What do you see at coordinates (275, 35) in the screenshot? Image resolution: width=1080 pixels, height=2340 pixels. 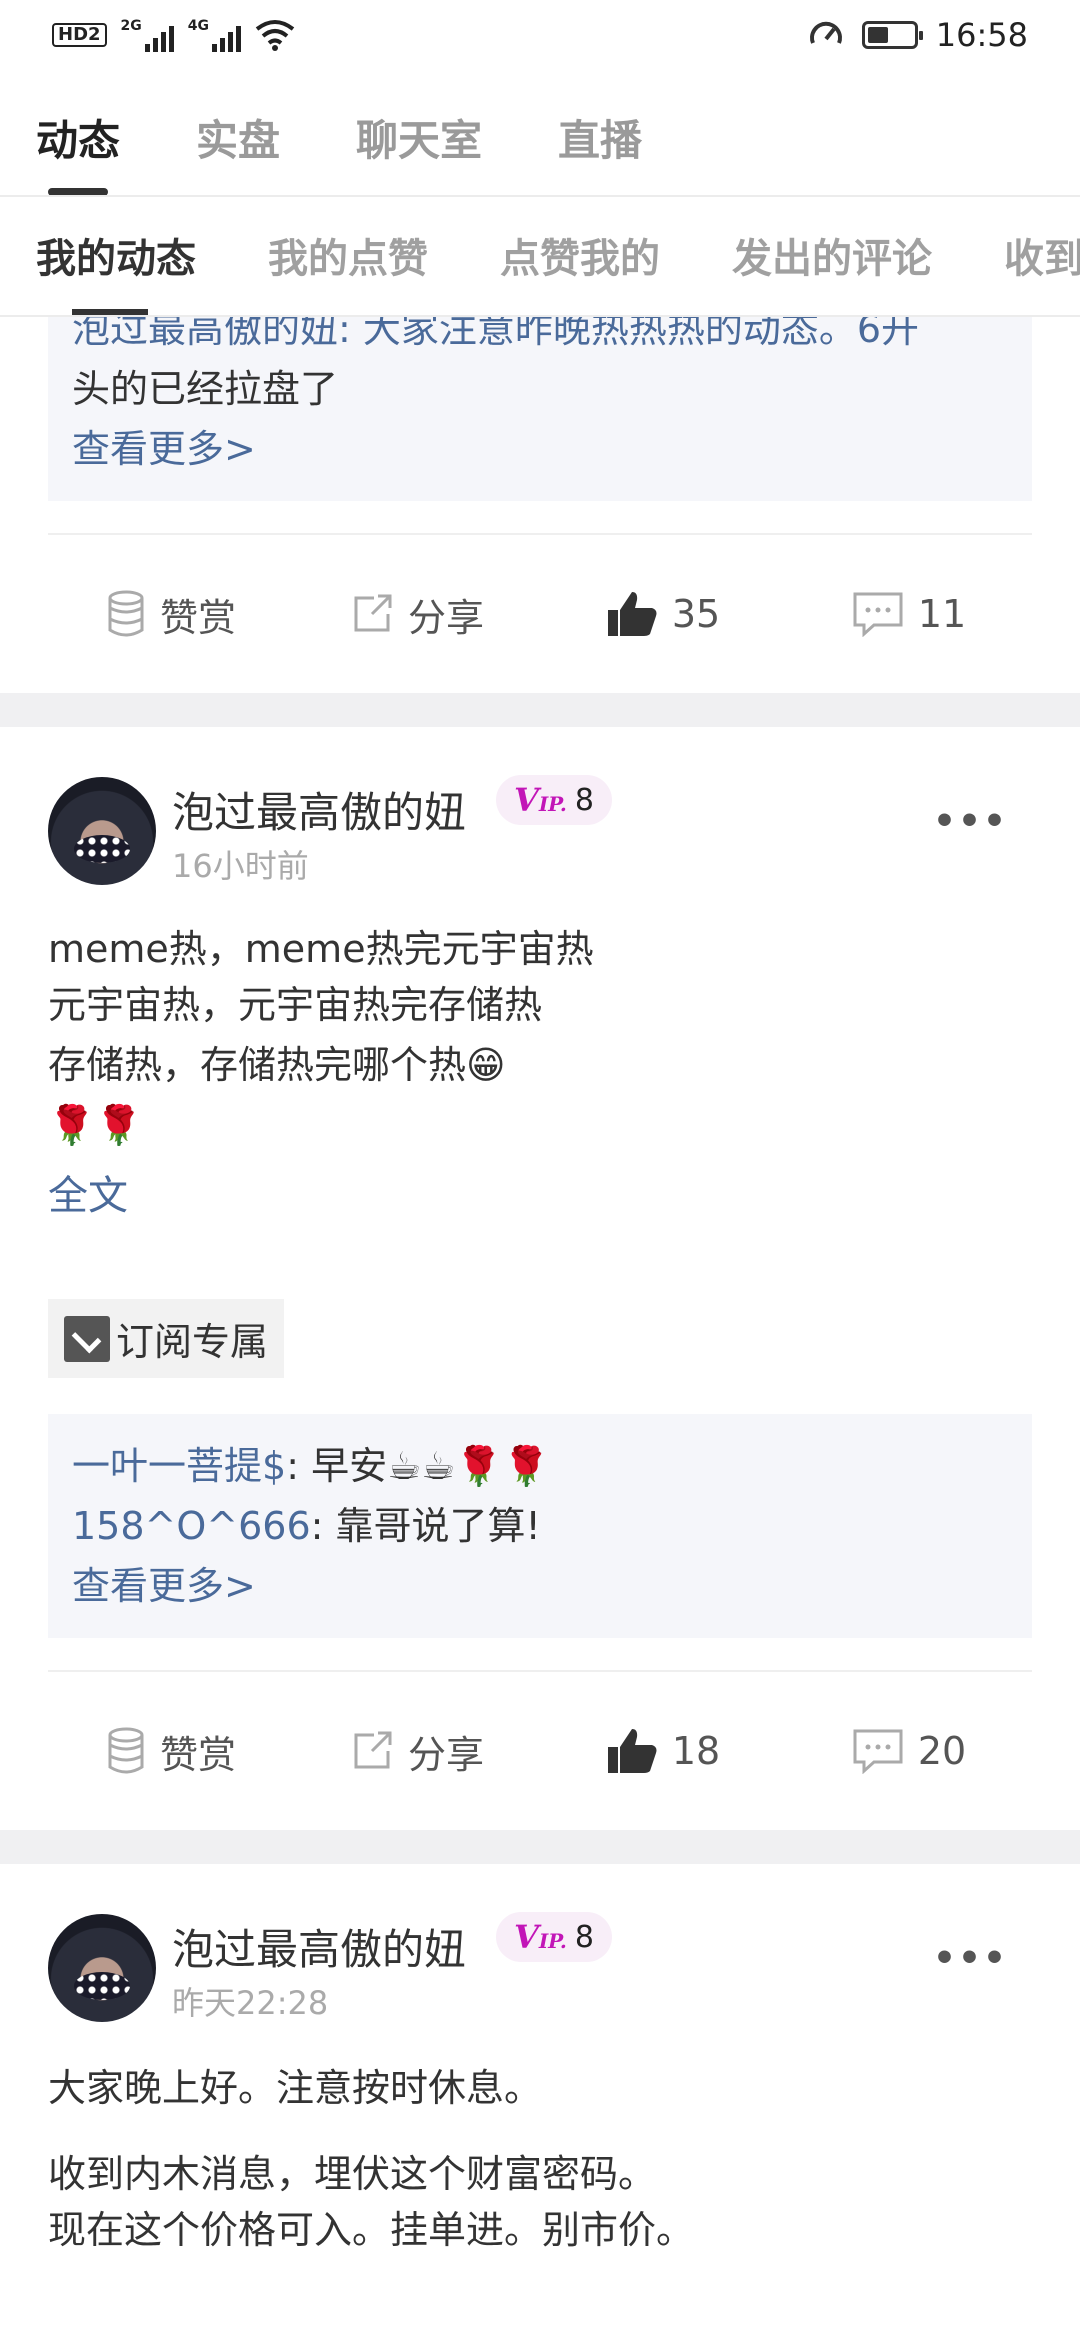 I see `wifi-icon` at bounding box center [275, 35].